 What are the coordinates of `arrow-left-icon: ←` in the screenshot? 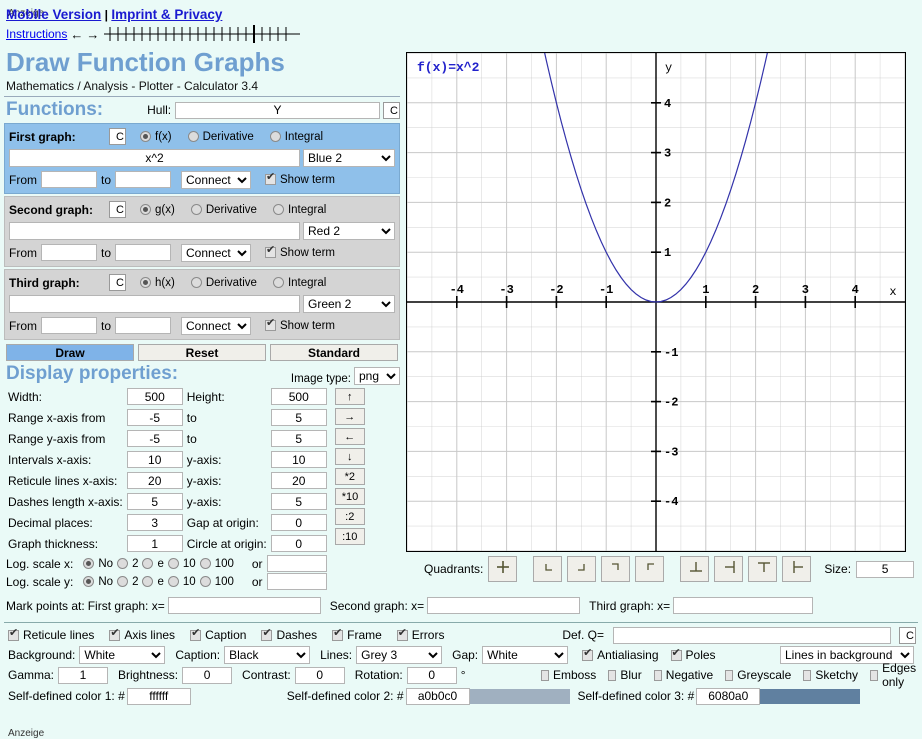 It's located at (76, 34).